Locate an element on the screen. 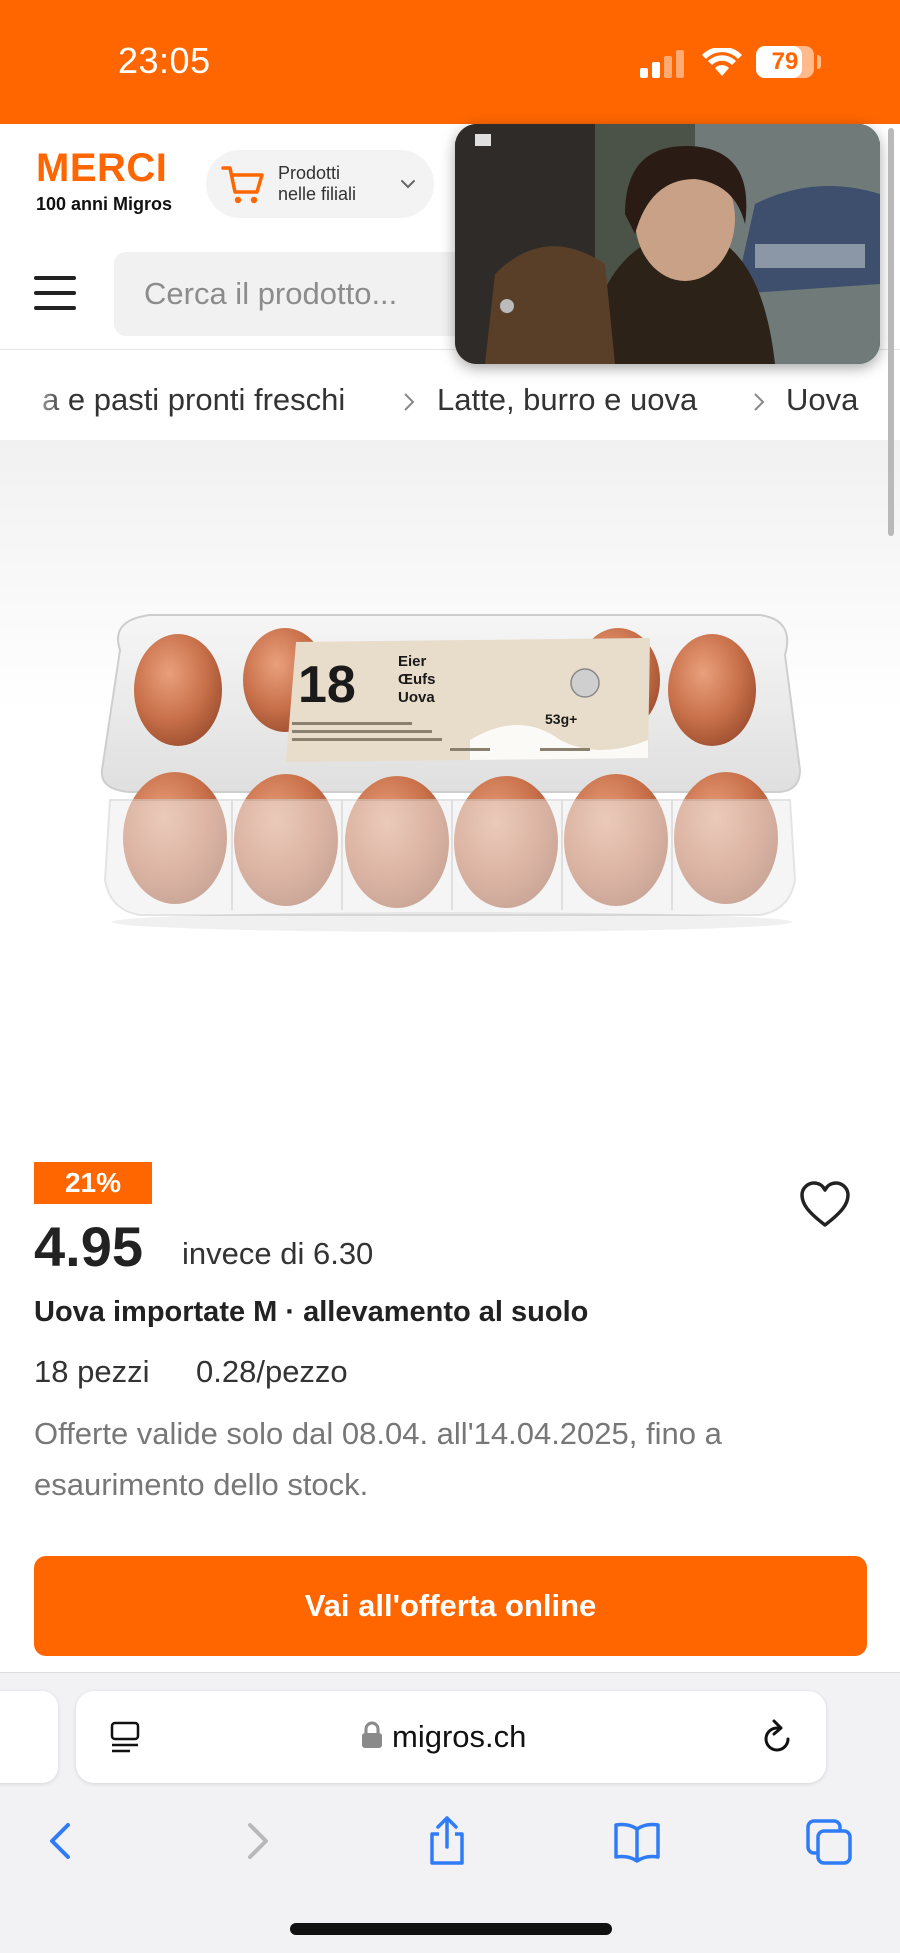 Image resolution: width=900 pixels, height=1953 pixels. picture-in-picture-video is located at coordinates (667, 244).